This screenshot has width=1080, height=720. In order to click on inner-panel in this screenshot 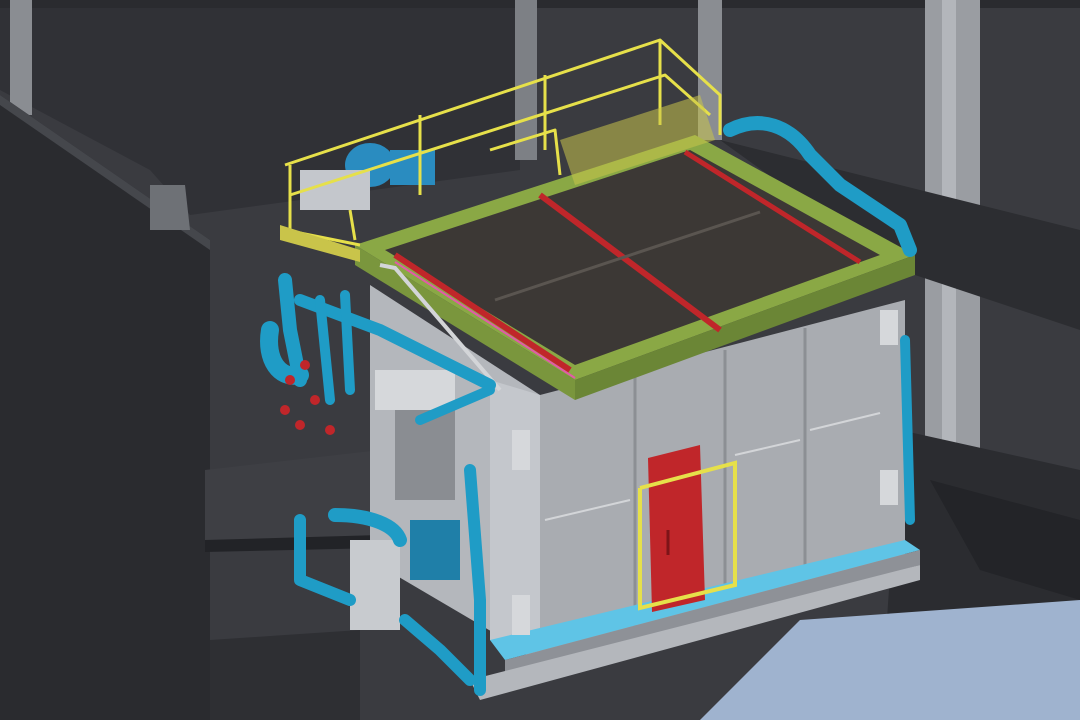, I will do `click(415, 390)`.